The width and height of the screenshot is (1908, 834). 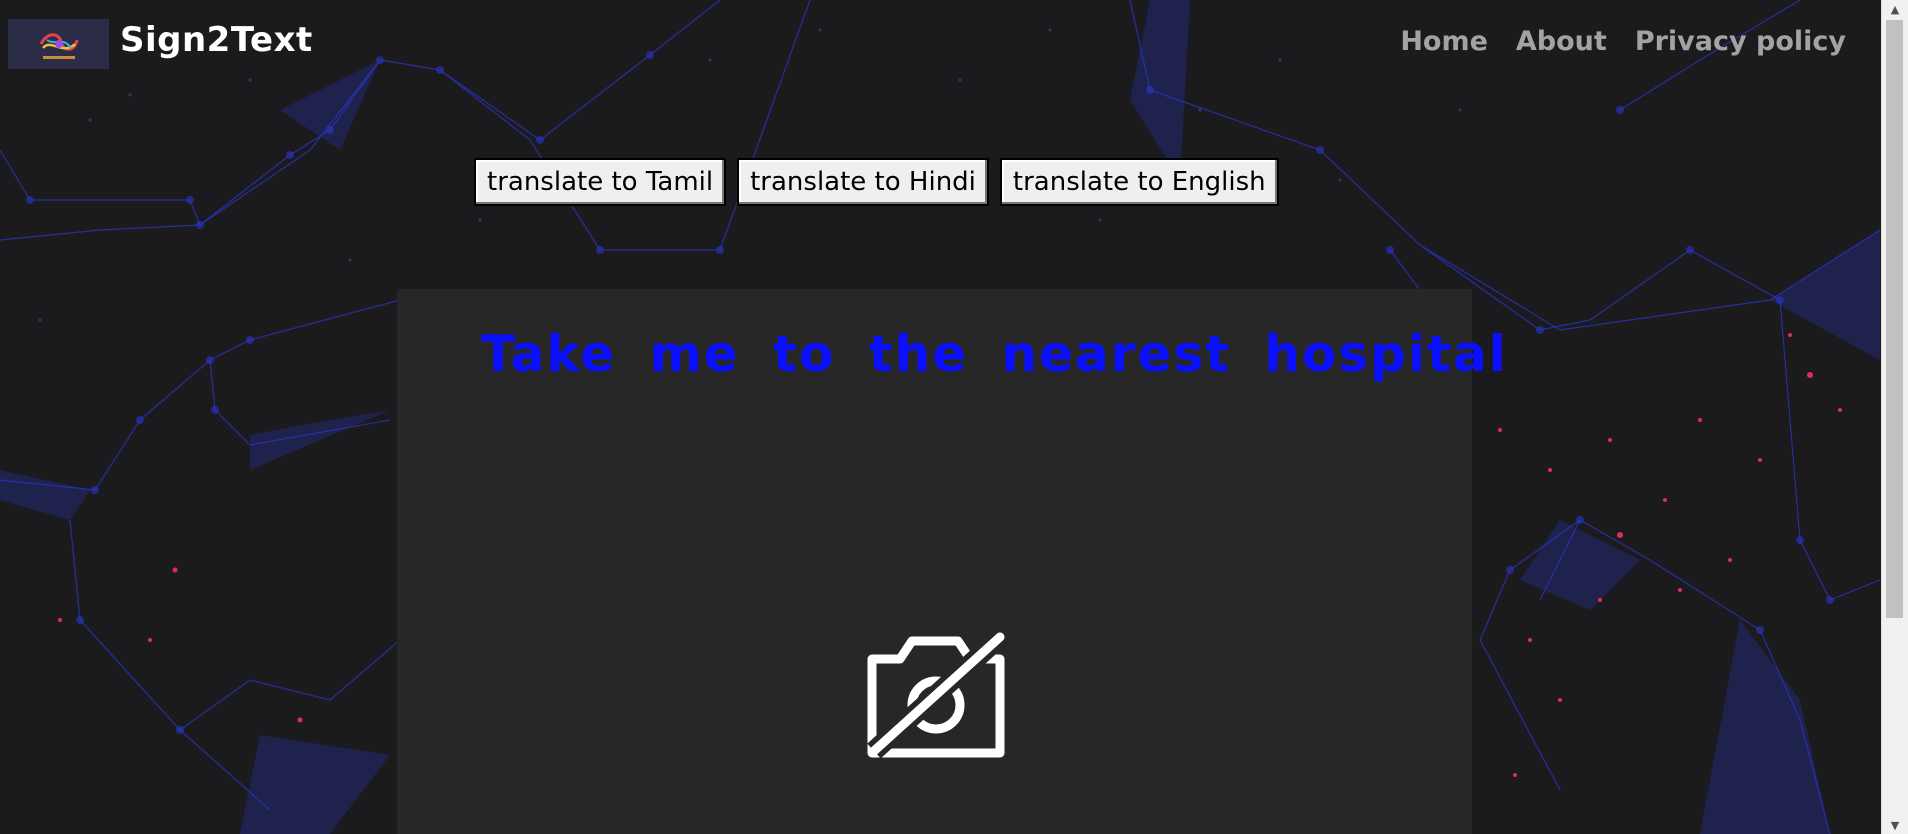 What do you see at coordinates (994, 354) in the screenshot?
I see `translated-output-text: Take me to the nearest hospital` at bounding box center [994, 354].